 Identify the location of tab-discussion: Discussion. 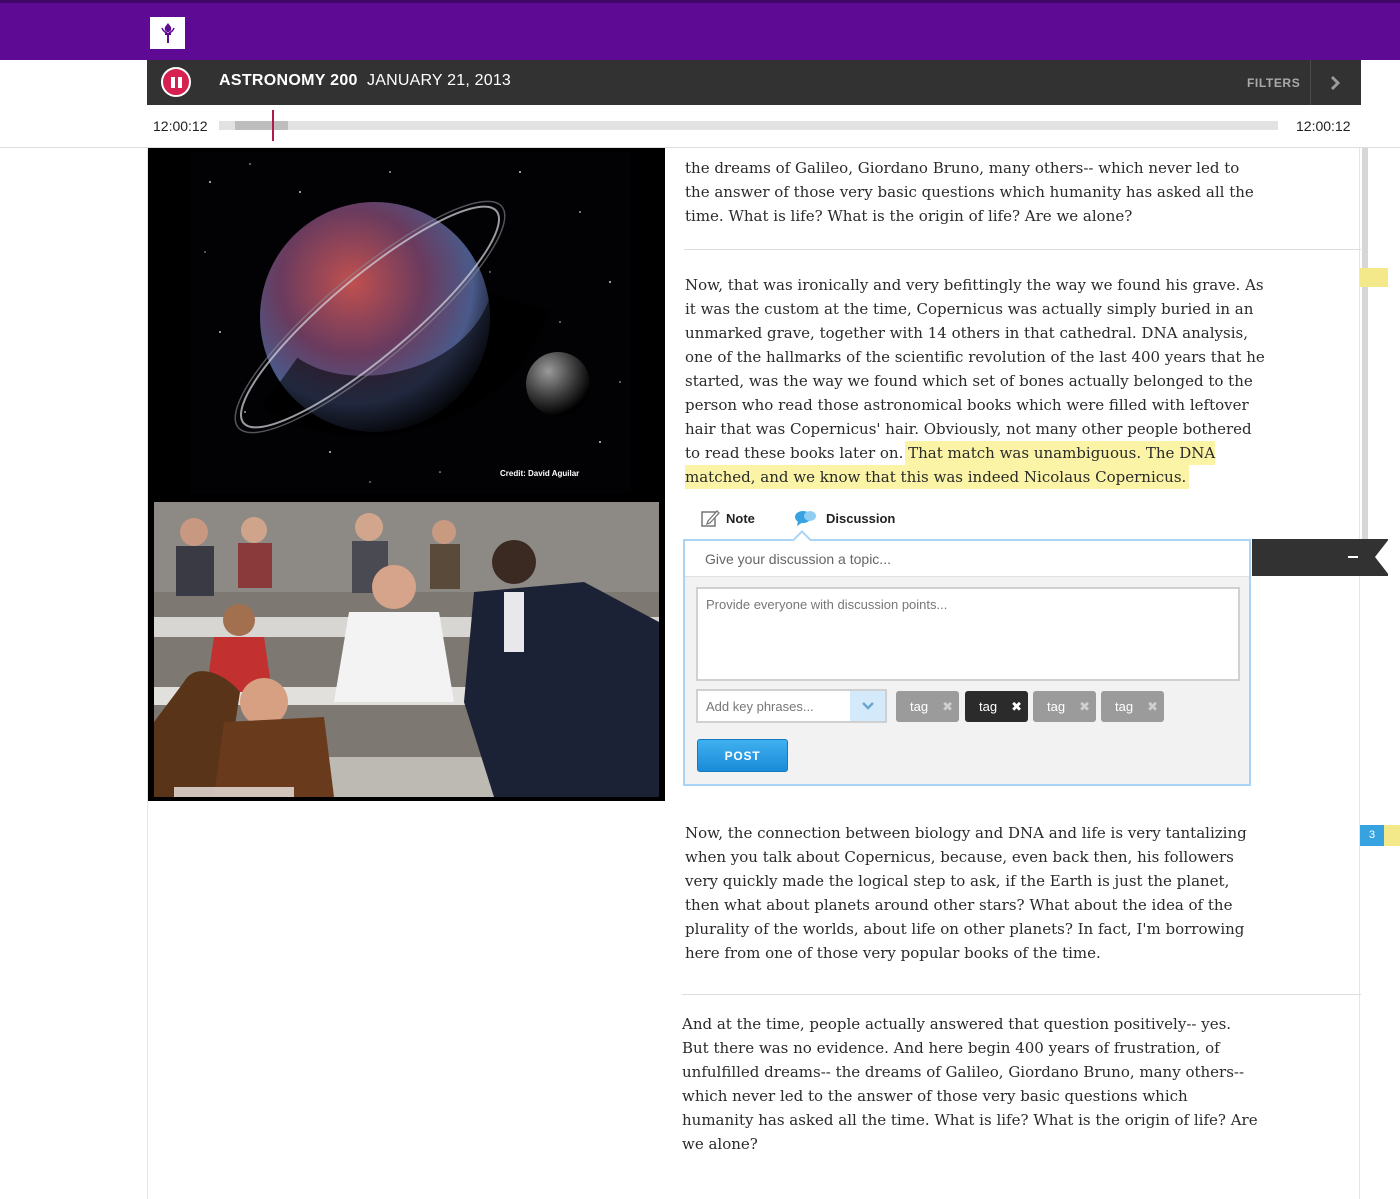
(844, 518).